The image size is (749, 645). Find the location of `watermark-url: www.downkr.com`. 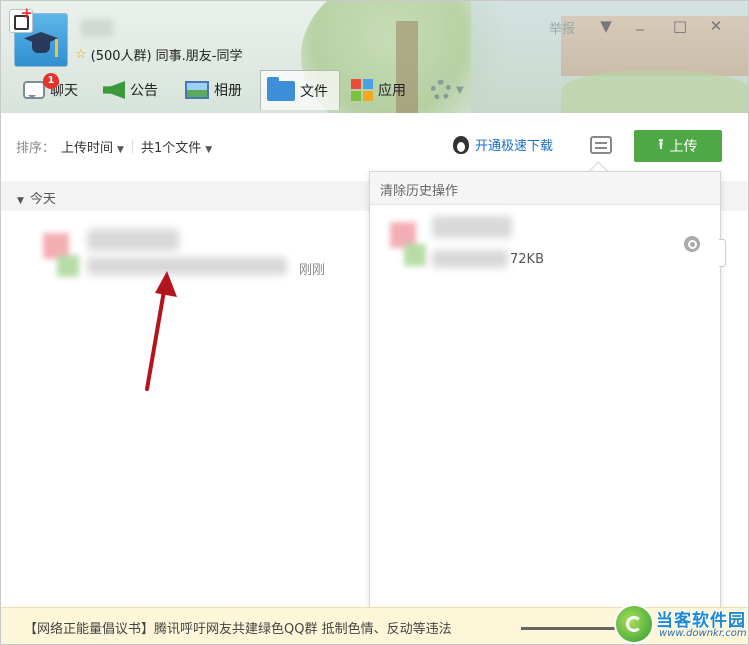

watermark-url: www.downkr.com is located at coordinates (703, 633).